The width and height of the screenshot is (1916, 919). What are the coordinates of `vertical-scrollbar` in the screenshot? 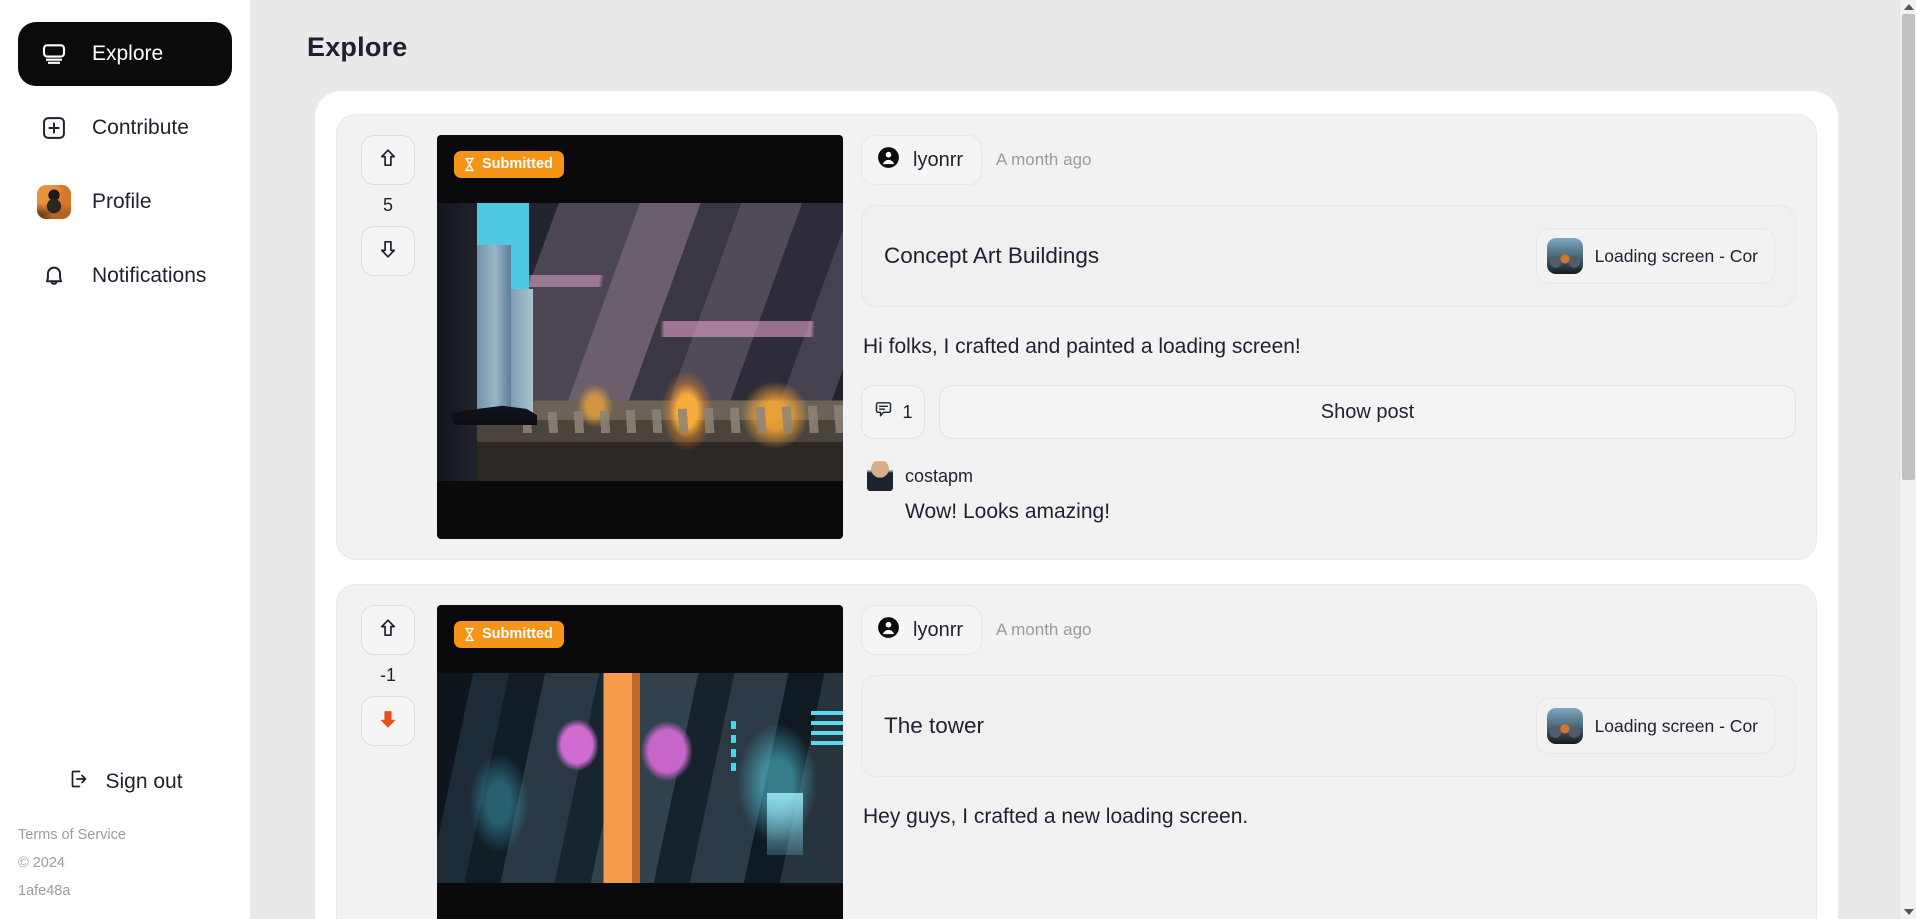 It's located at (1907, 459).